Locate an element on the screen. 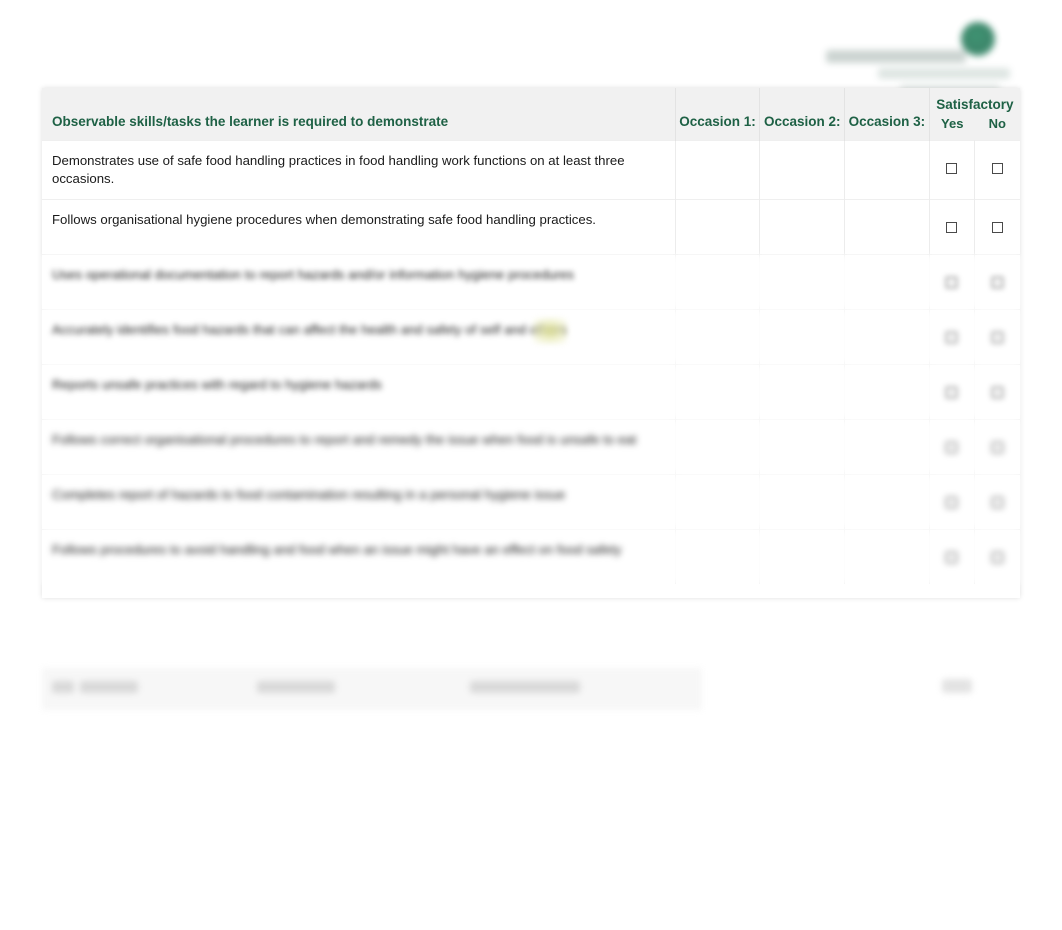 This screenshot has width=1062, height=930. column-header-no: No is located at coordinates (997, 123).